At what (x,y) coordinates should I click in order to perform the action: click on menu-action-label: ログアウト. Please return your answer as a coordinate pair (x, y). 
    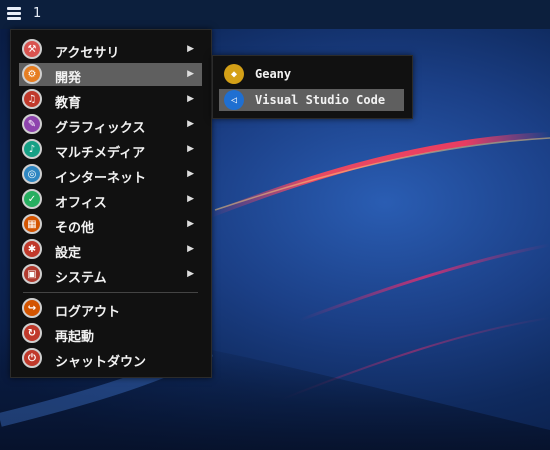
    Looking at the image, I should click on (88, 312).